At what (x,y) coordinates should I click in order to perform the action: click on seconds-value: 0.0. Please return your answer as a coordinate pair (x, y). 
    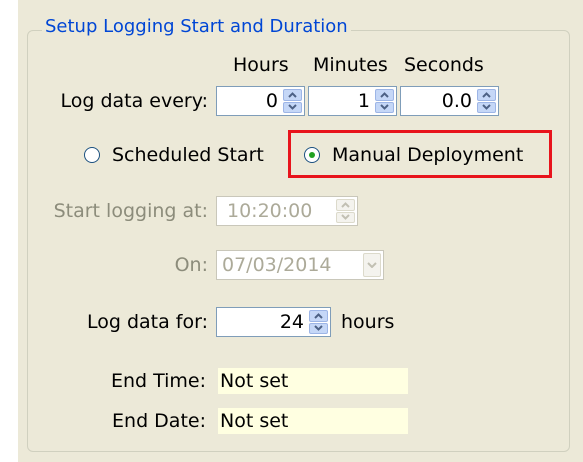
    Looking at the image, I should click on (456, 101).